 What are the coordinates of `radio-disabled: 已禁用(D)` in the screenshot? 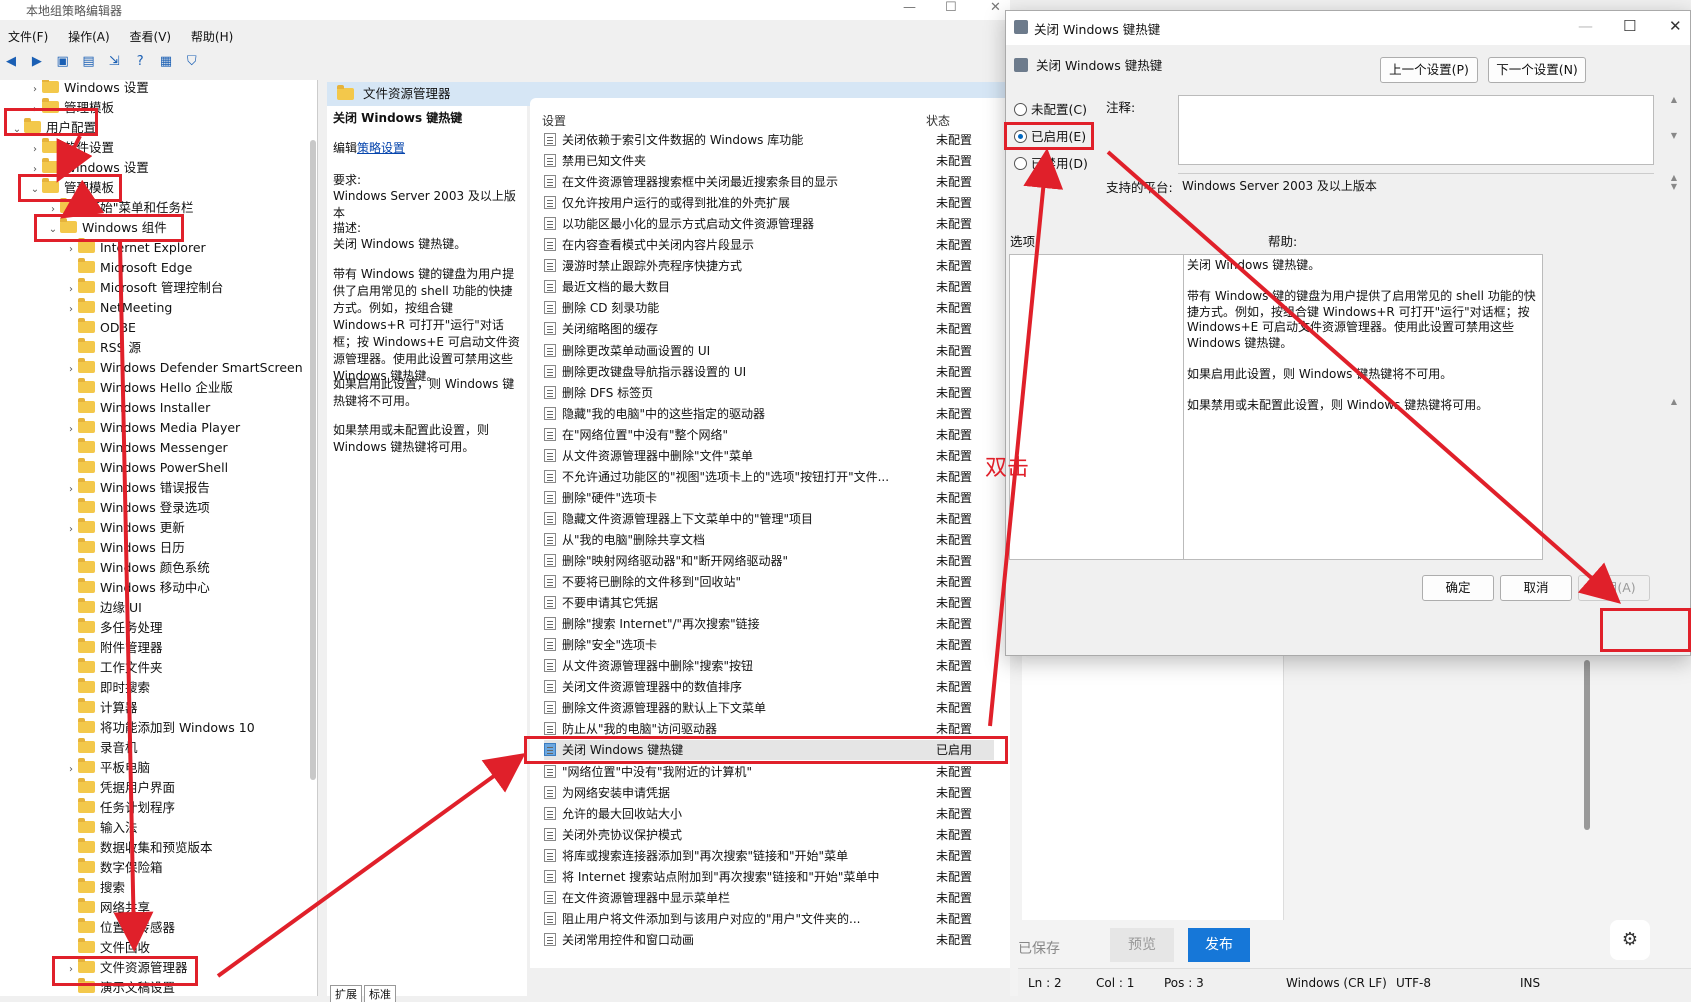 It's located at (1051, 164).